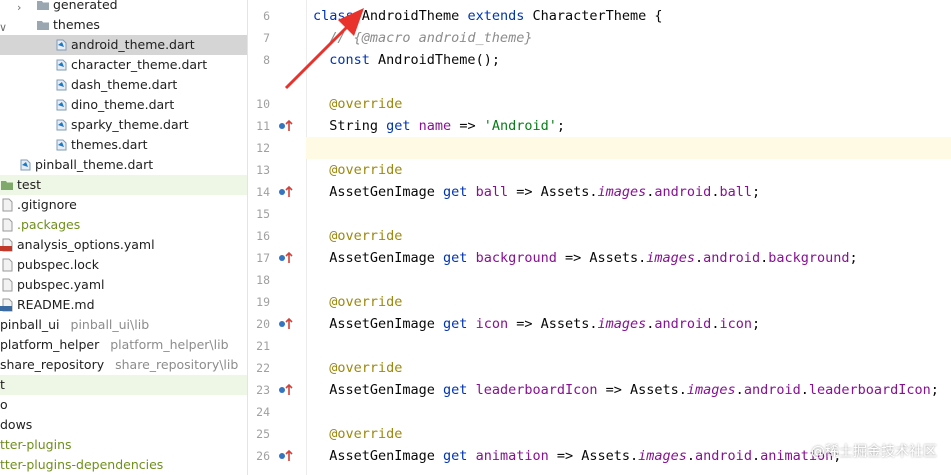  Describe the element at coordinates (123, 7) in the screenshot. I see `tree-item-1: › generated` at that location.